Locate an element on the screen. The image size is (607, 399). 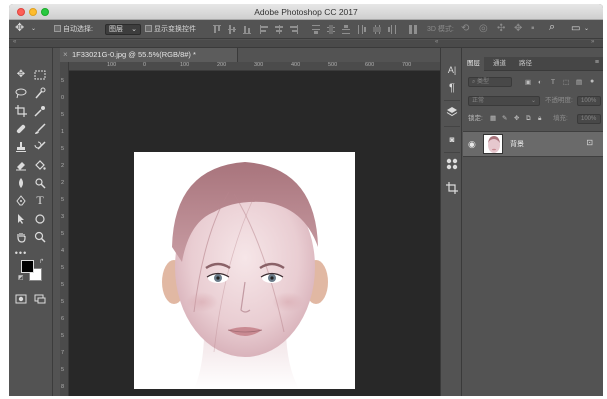
align-vcenter-icon is located at coordinates (232, 29).